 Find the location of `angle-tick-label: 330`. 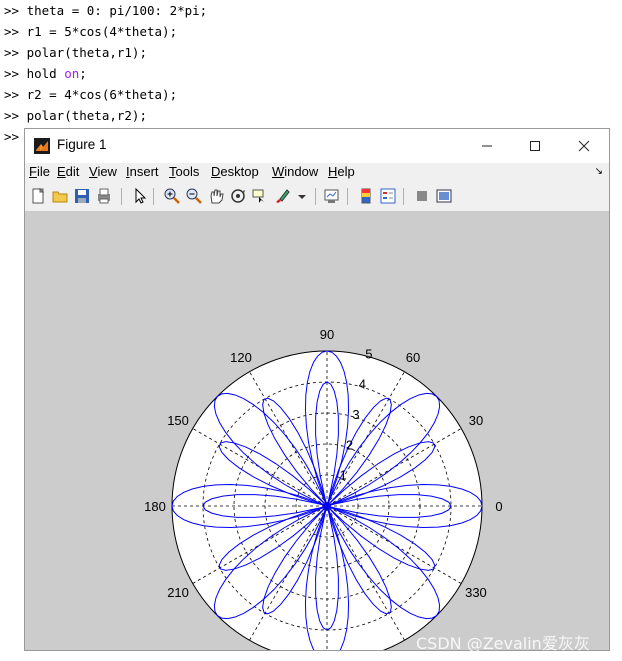

angle-tick-label: 330 is located at coordinates (476, 592).